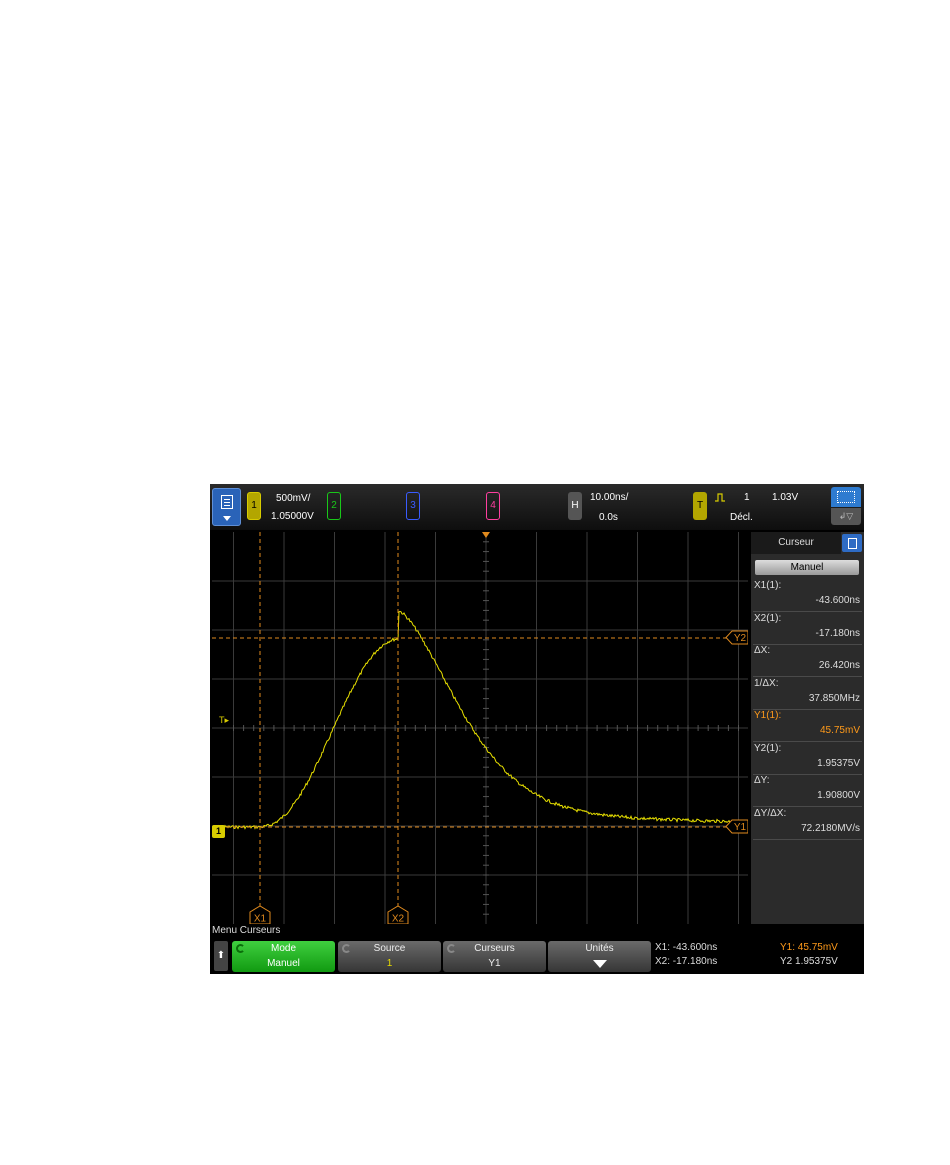  Describe the element at coordinates (837, 600) in the screenshot. I see `measurement-value: -43.600ns` at that location.